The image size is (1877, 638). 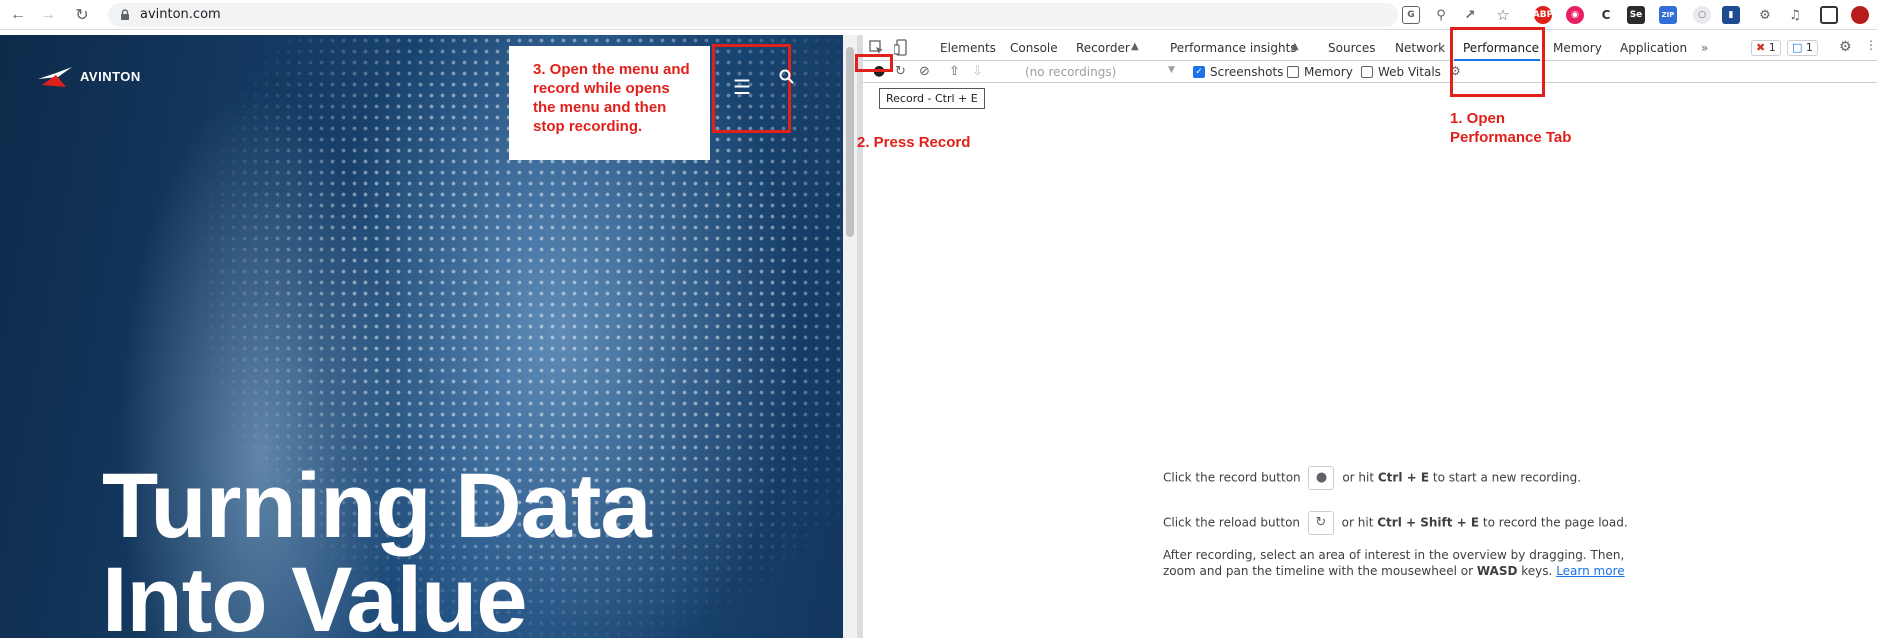 What do you see at coordinates (110, 76) in the screenshot?
I see `logo-text: AVINTON` at bounding box center [110, 76].